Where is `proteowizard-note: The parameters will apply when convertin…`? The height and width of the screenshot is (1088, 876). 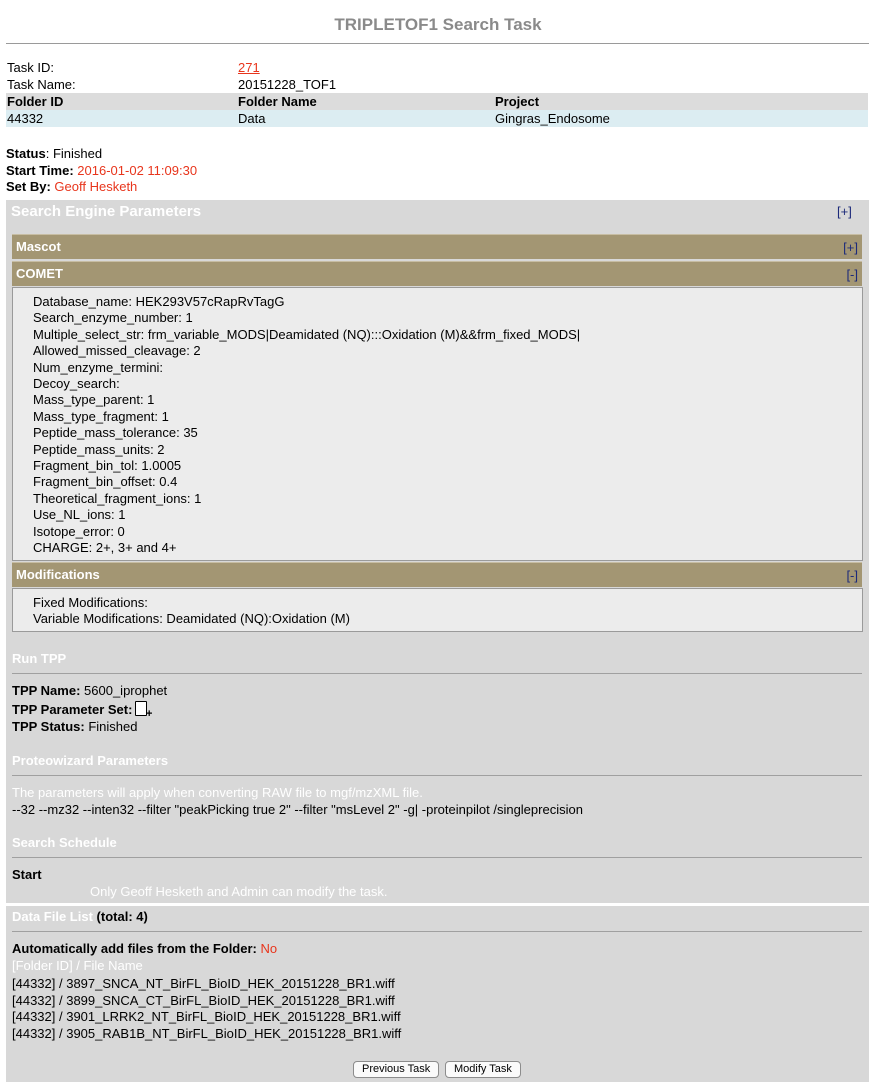
proteowizard-note: The parameters will apply when convertin… is located at coordinates (217, 792).